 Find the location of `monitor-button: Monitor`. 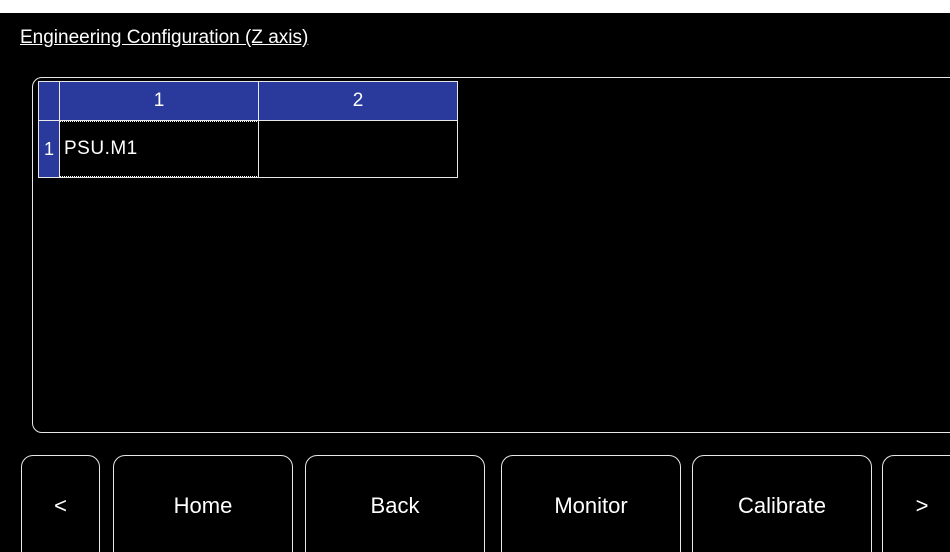

monitor-button: Monitor is located at coordinates (591, 503).